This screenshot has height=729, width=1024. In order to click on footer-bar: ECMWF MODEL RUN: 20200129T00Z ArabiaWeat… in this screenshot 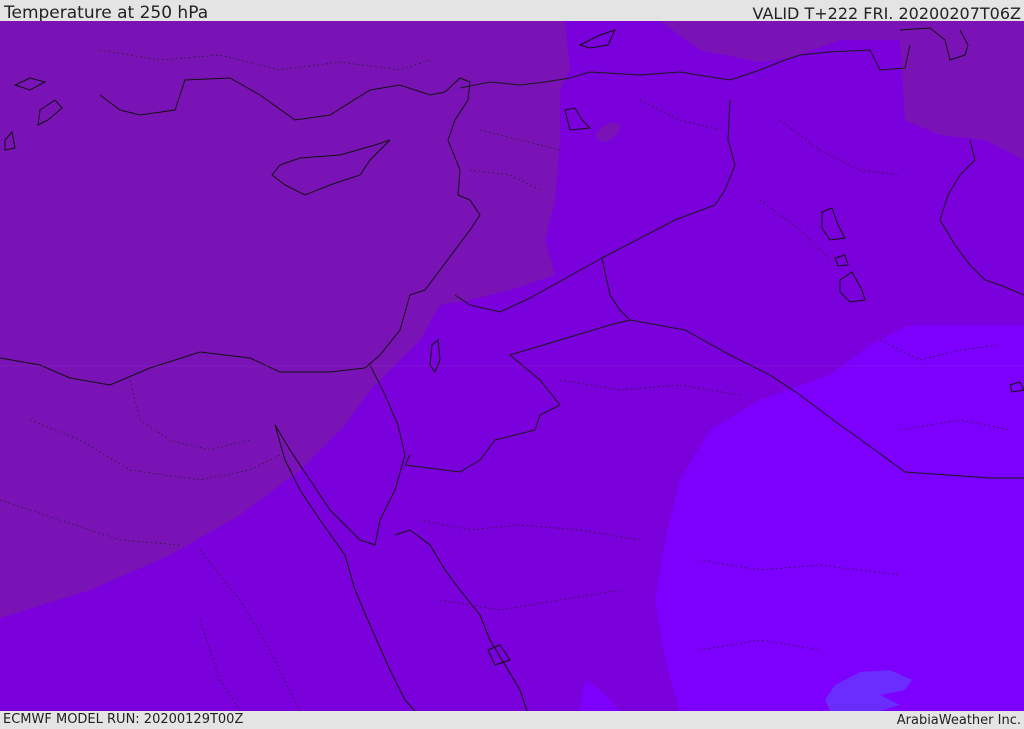, I will do `click(512, 720)`.